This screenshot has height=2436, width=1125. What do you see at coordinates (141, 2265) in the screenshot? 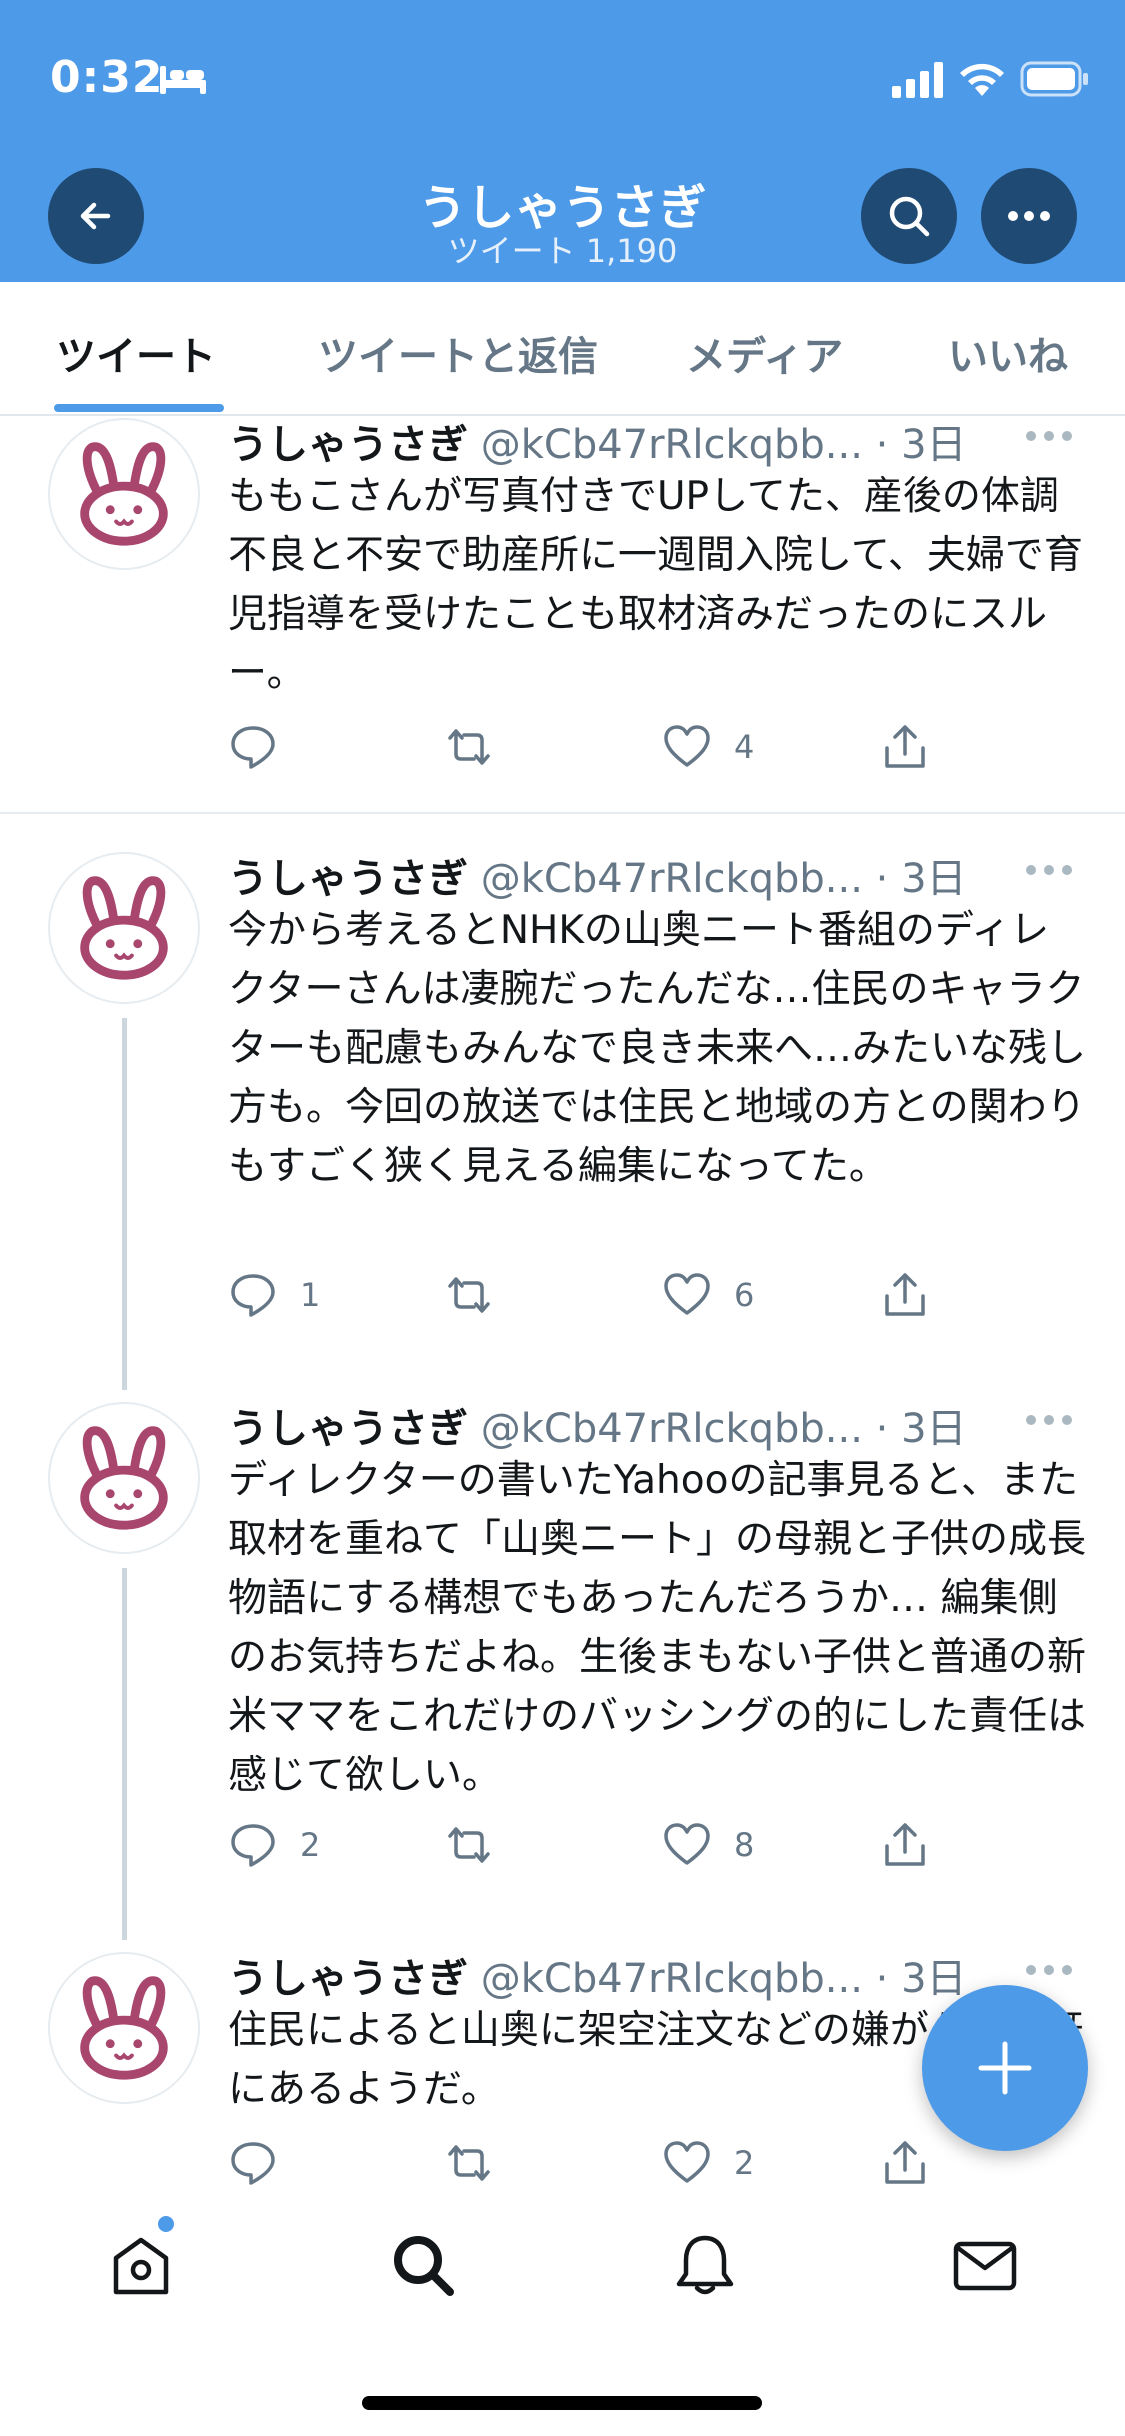
I see `home-icon` at bounding box center [141, 2265].